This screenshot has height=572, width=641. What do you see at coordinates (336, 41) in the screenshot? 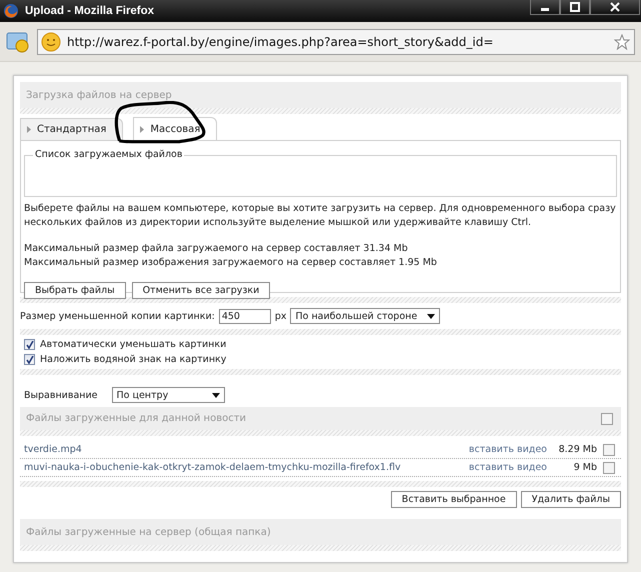
I see `address-field: http://warez.f-portal.by/engine/images.php?area=short_story&add_id=` at bounding box center [336, 41].